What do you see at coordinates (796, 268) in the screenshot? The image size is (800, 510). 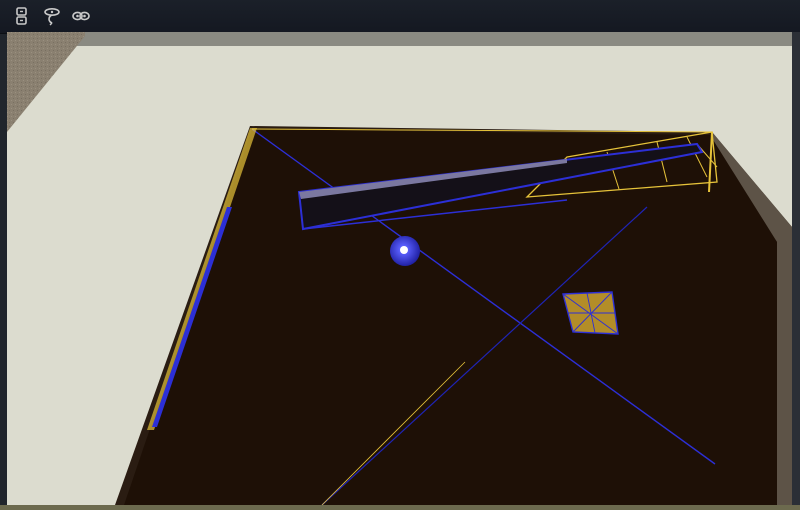 I see `window-right-edge` at bounding box center [796, 268].